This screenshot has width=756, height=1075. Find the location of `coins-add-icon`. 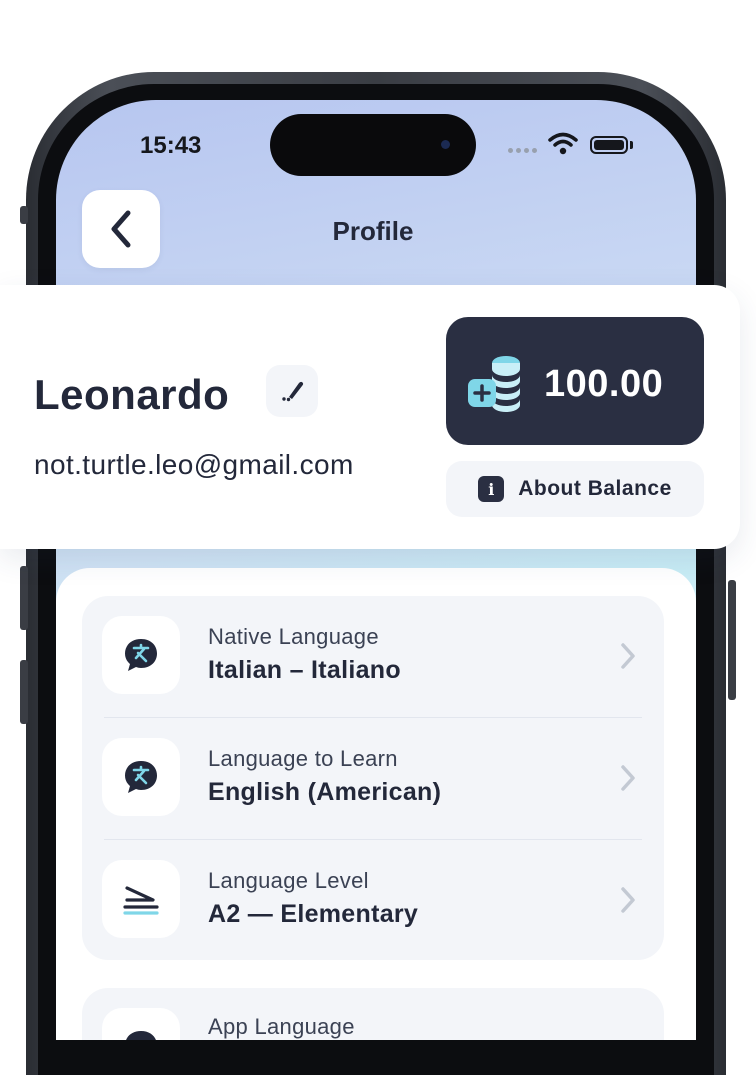

coins-add-icon is located at coordinates (494, 384).